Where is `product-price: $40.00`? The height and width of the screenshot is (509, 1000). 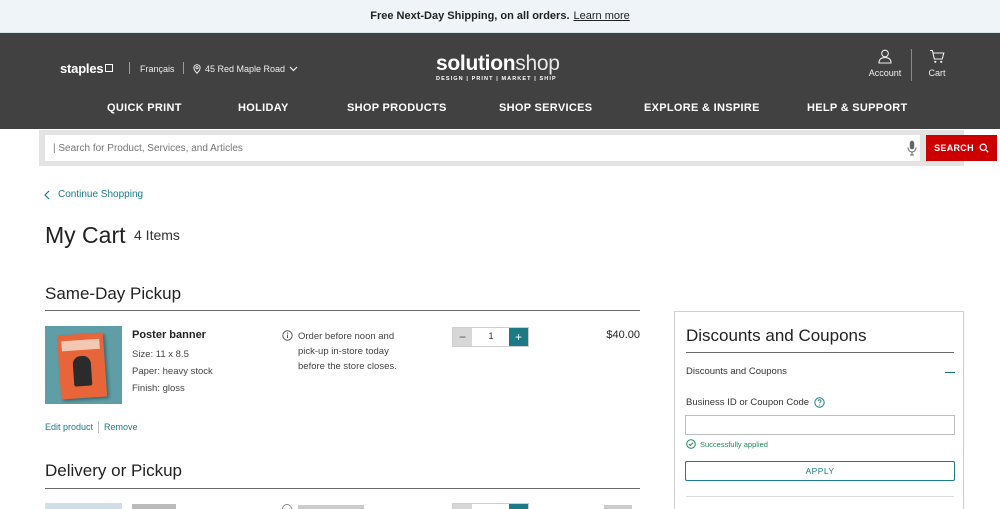
product-price: $40.00 is located at coordinates (623, 335).